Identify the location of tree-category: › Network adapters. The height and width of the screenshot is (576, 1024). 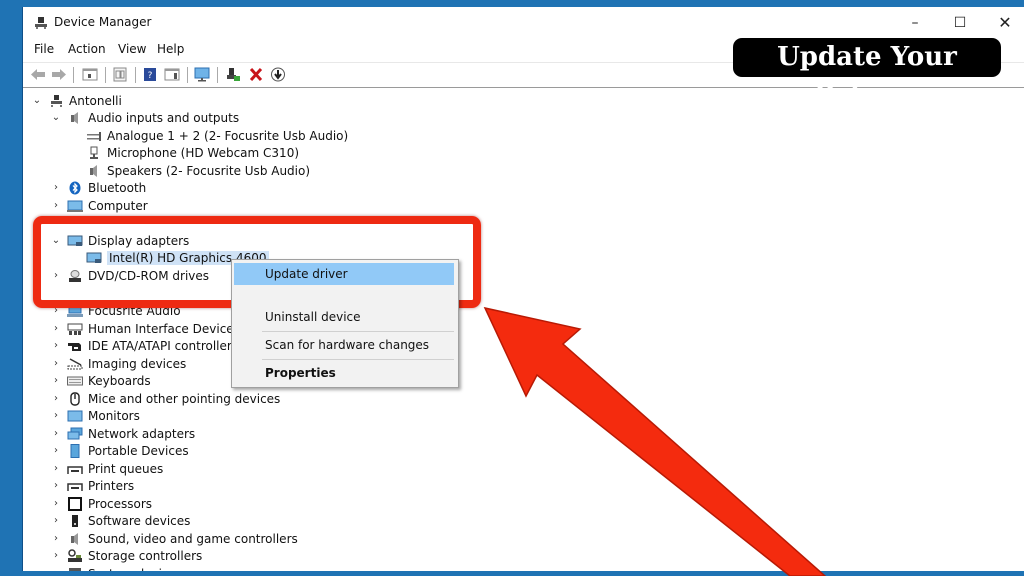
(123, 433).